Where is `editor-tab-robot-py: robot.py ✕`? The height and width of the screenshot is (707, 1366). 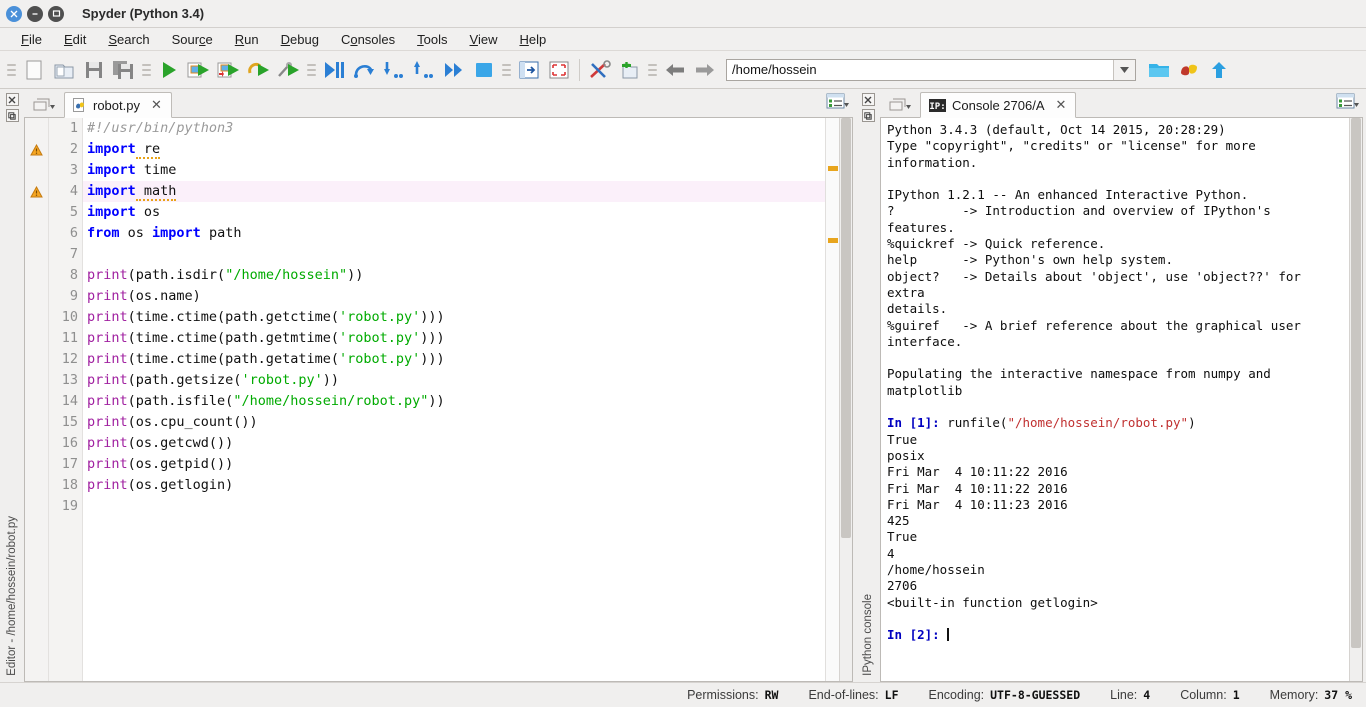
editor-tab-robot-py: robot.py ✕ is located at coordinates (118, 105).